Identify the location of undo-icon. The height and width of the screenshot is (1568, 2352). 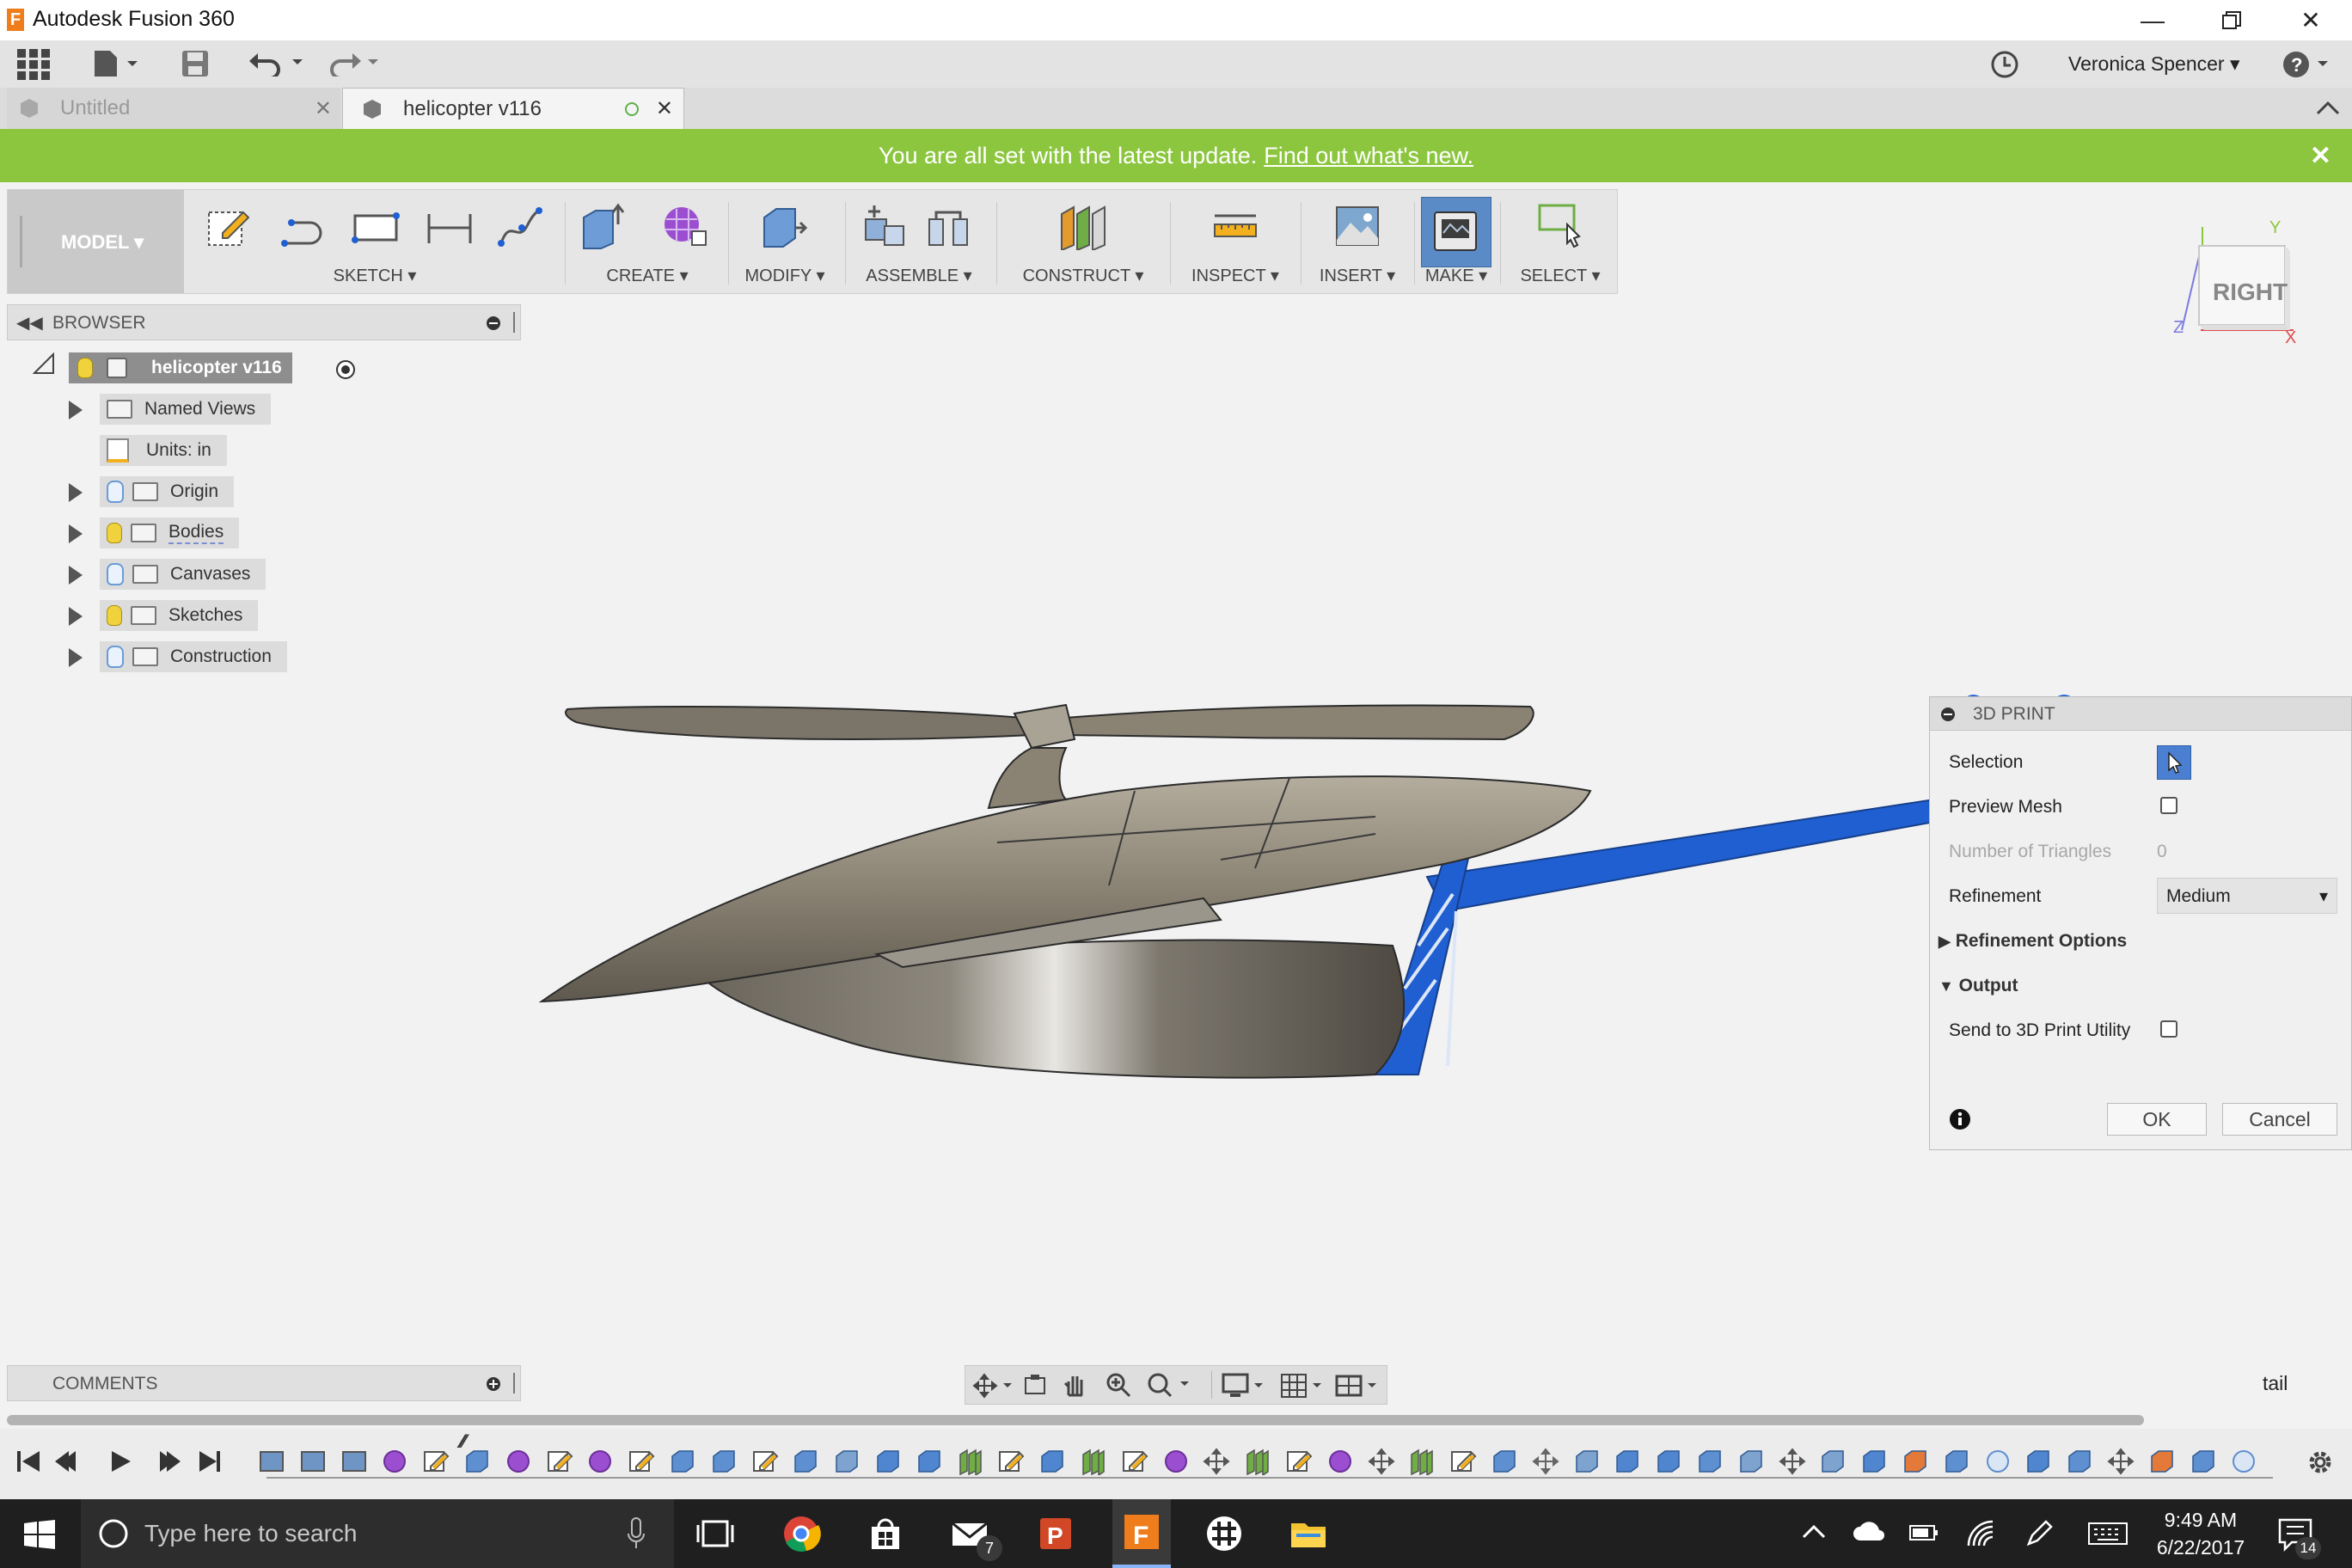
(277, 64).